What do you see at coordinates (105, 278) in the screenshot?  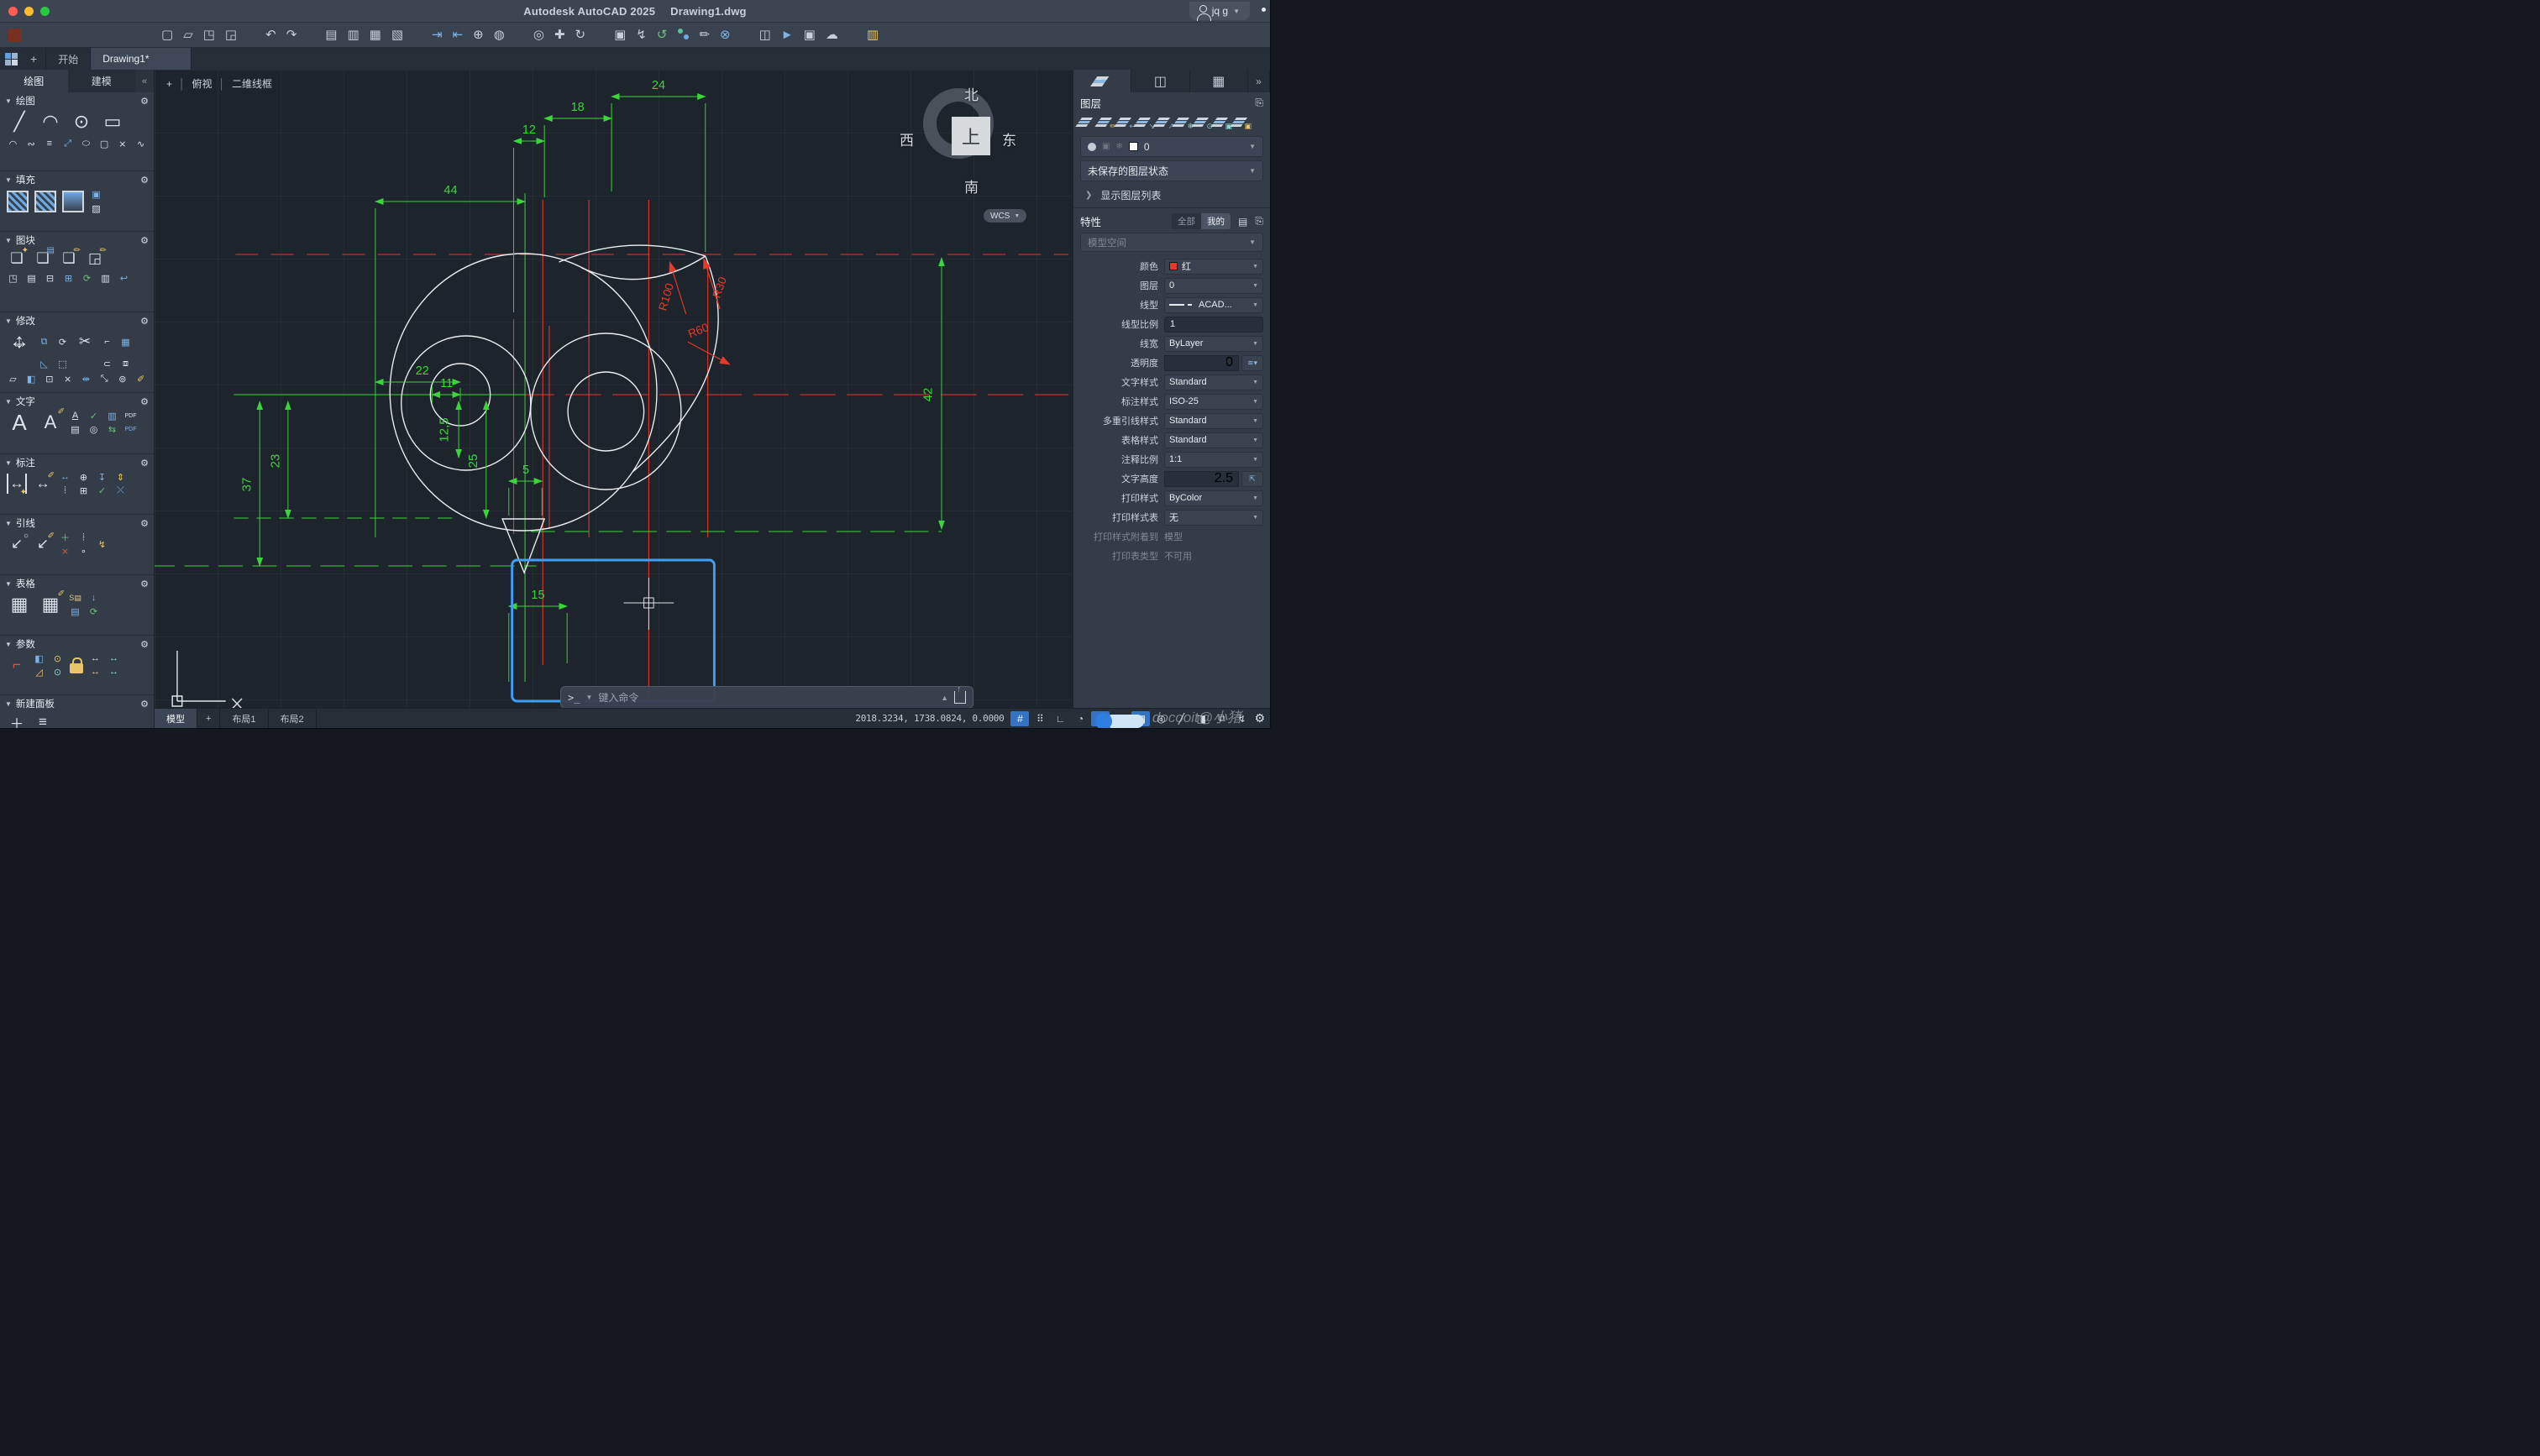 I see `tool-block-palette-icon: ▥` at bounding box center [105, 278].